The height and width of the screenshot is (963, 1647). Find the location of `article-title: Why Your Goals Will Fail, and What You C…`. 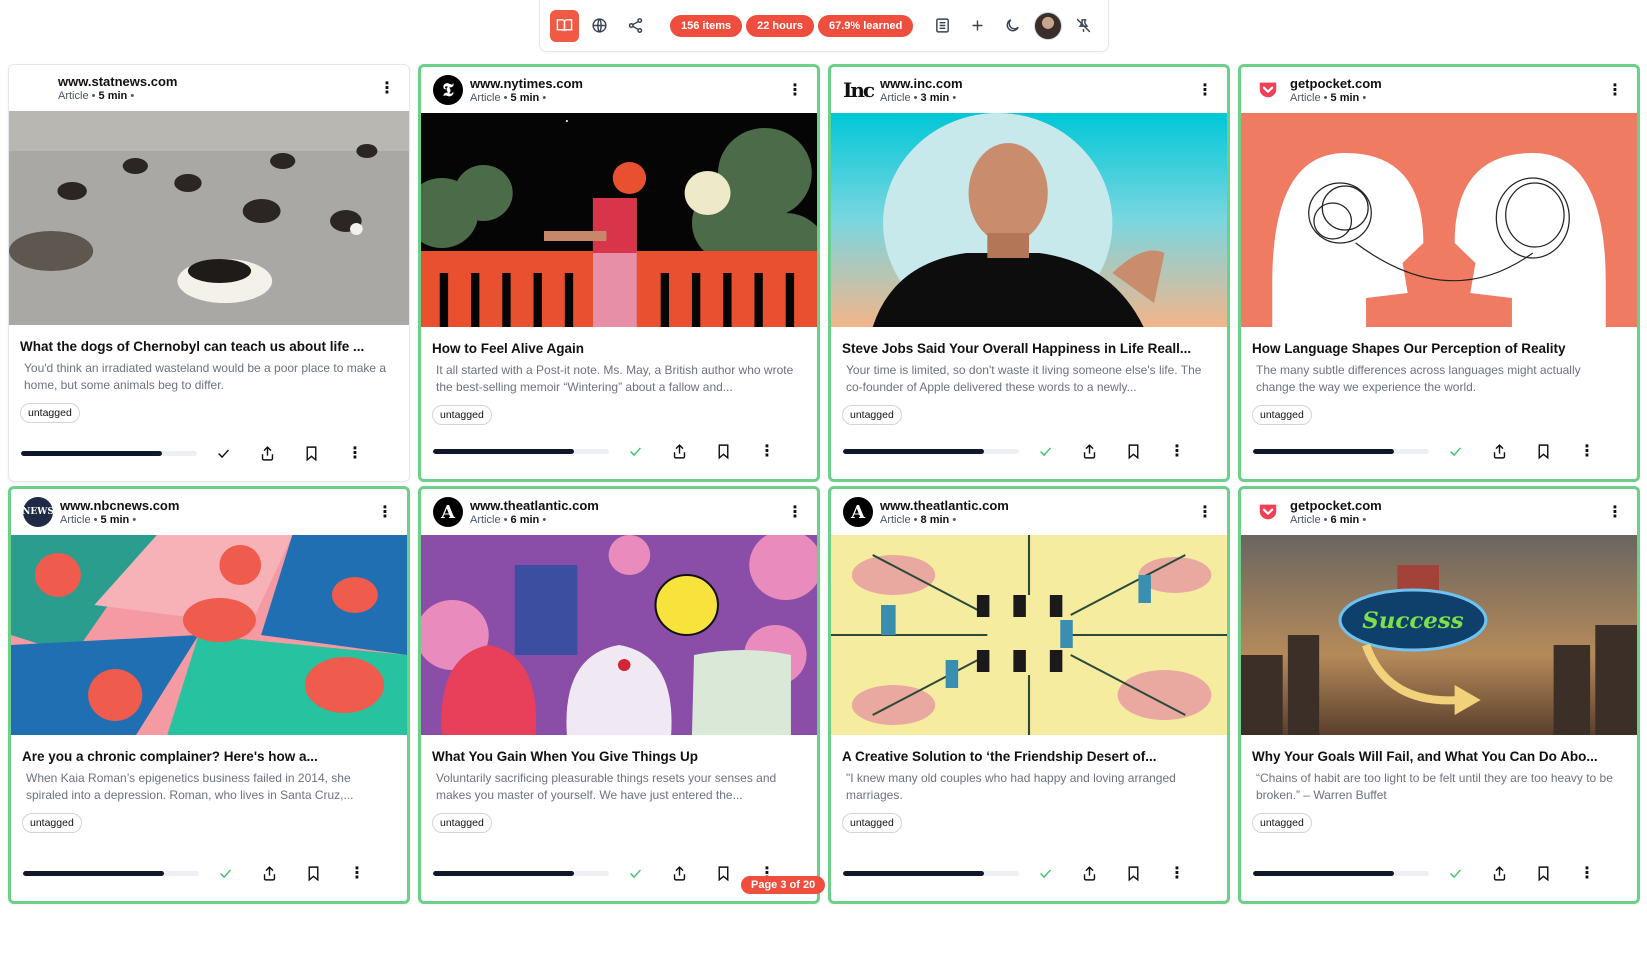

article-title: Why Your Goals Will Fail, and What You C… is located at coordinates (1439, 756).